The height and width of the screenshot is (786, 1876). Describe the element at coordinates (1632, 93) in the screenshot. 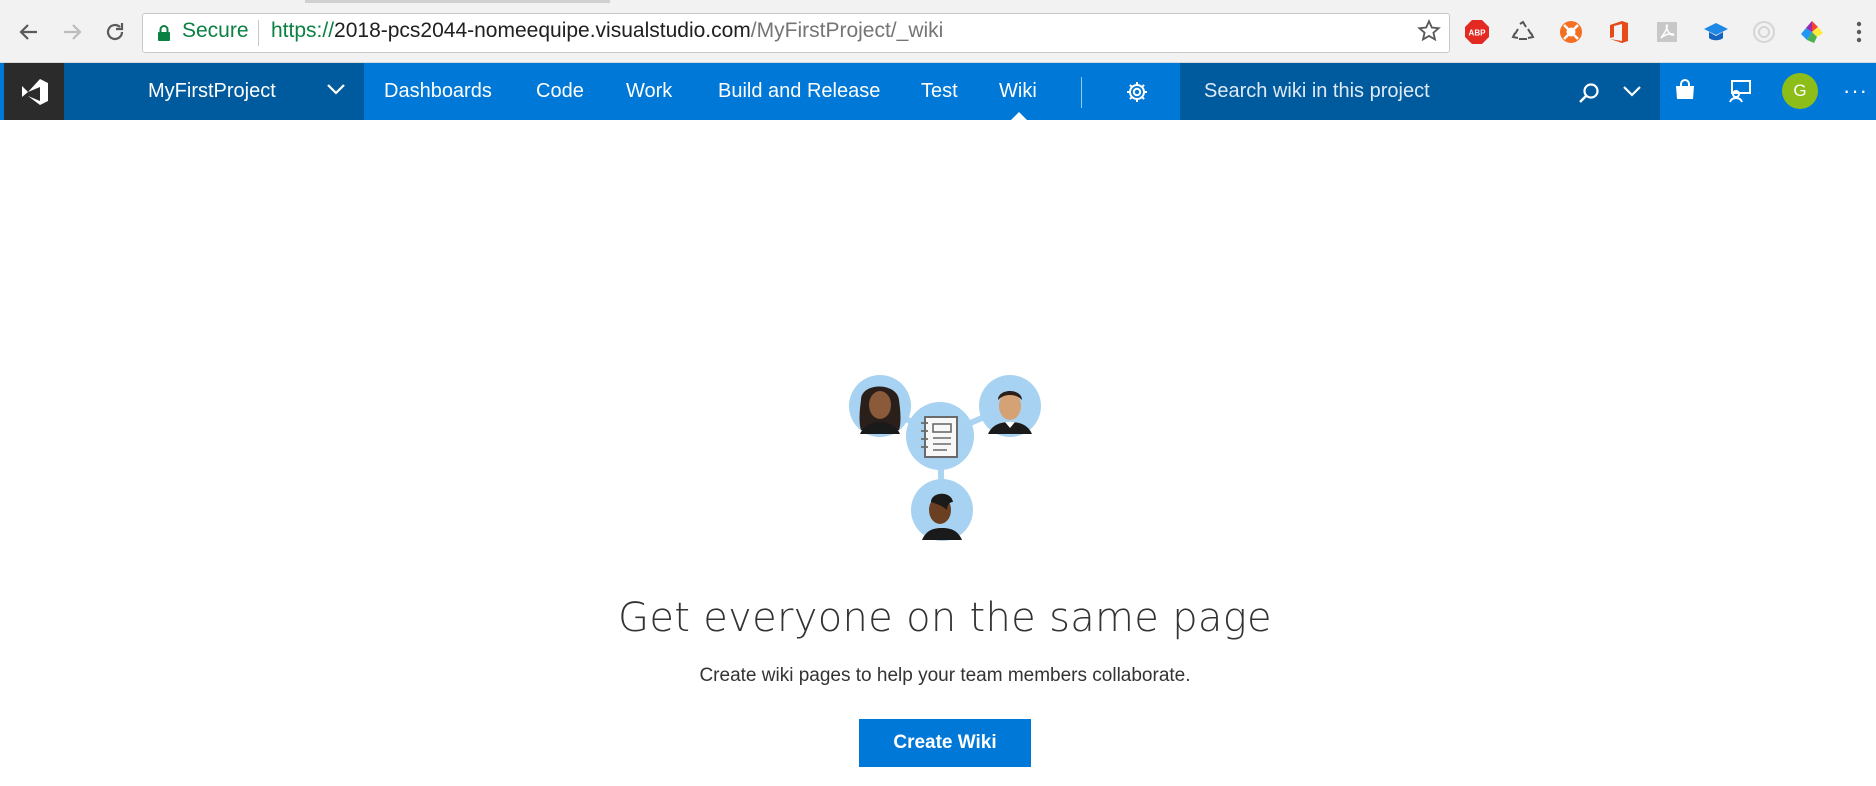

I see `search-options-chevron-icon` at that location.